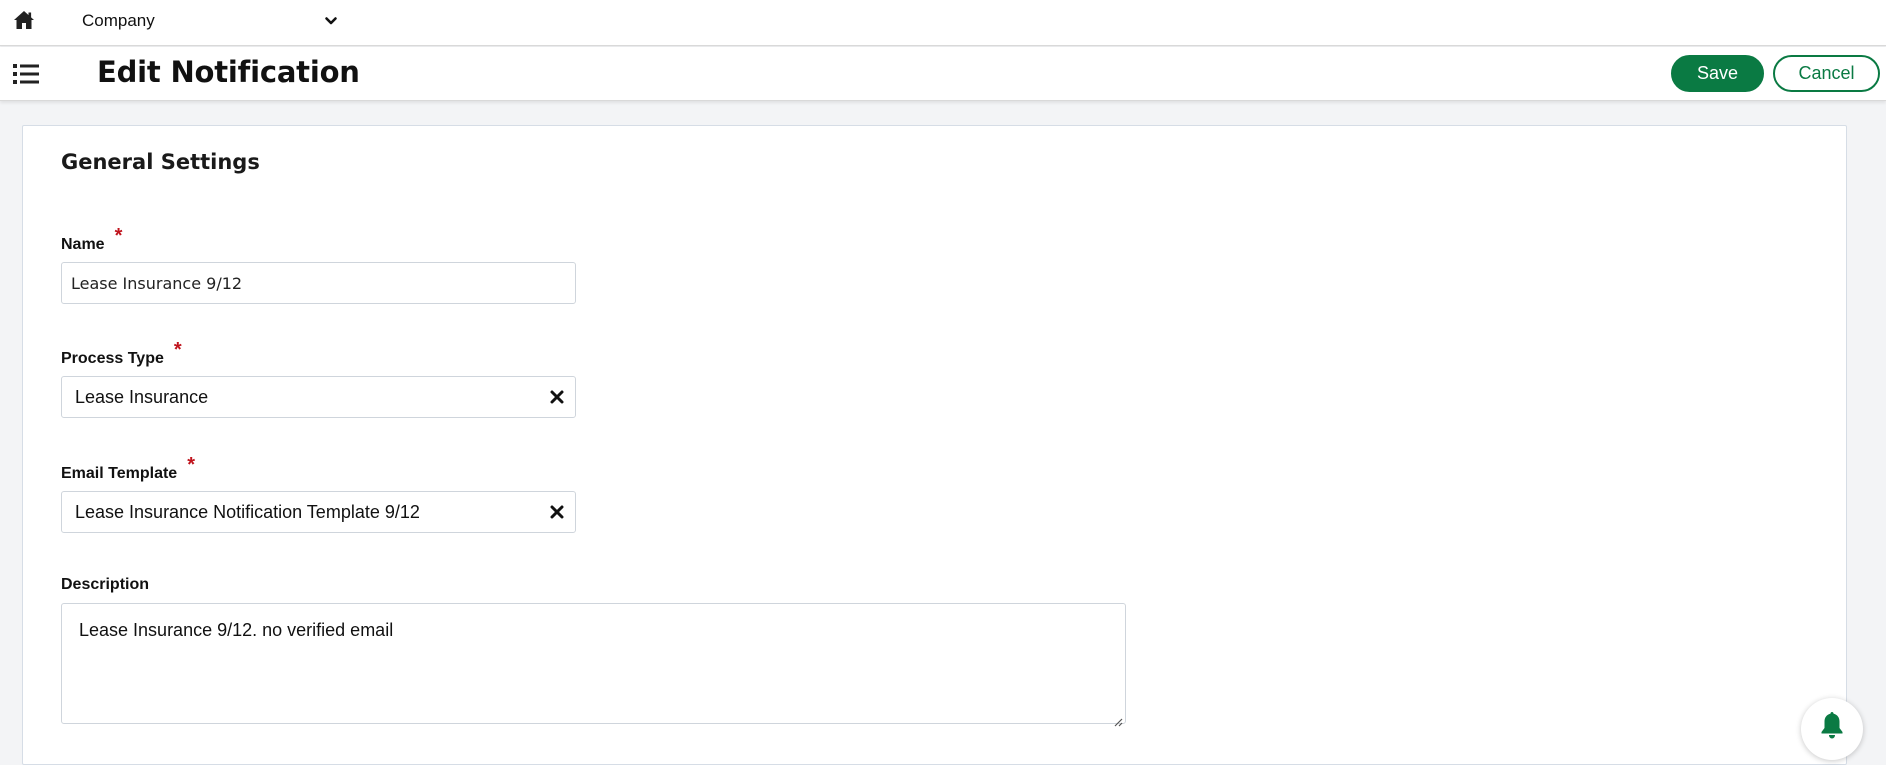 This screenshot has height=765, width=1886. I want to click on email-template-label-text: Email Template, so click(119, 473).